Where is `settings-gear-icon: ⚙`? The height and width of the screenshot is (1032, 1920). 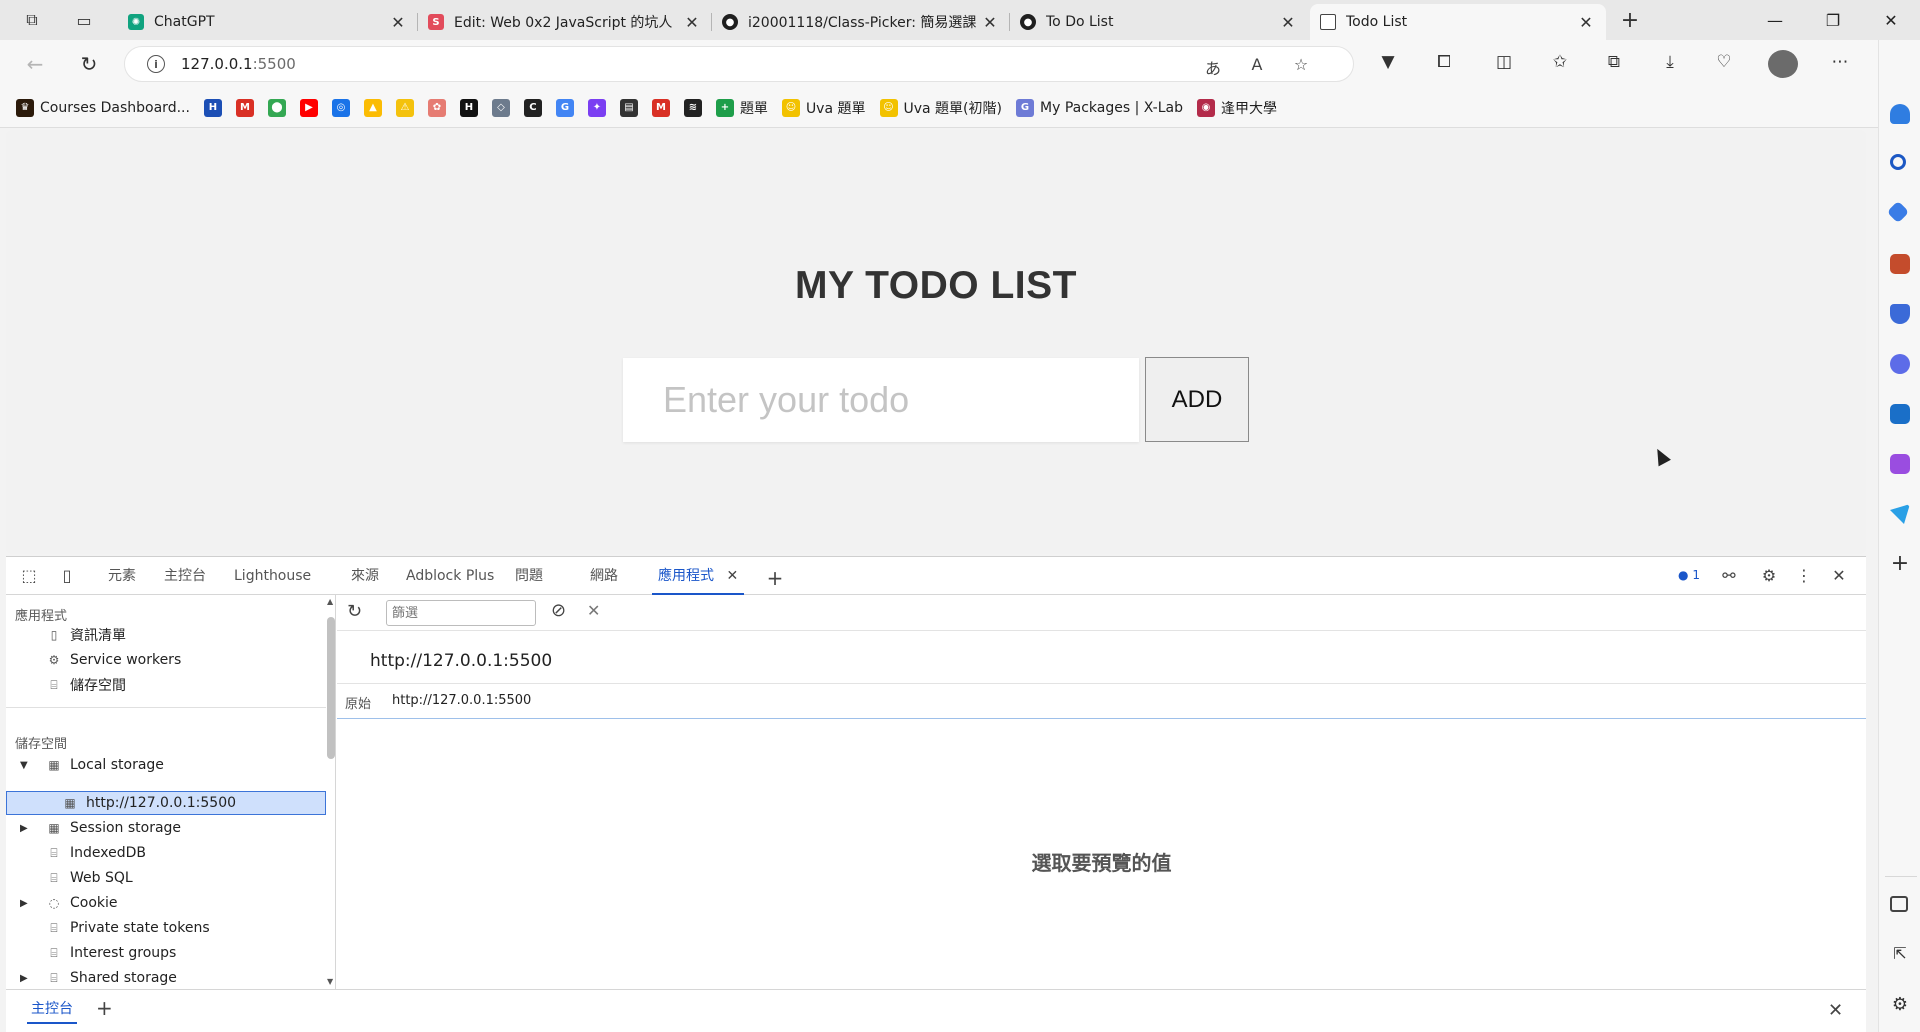 settings-gear-icon: ⚙ is located at coordinates (1769, 576).